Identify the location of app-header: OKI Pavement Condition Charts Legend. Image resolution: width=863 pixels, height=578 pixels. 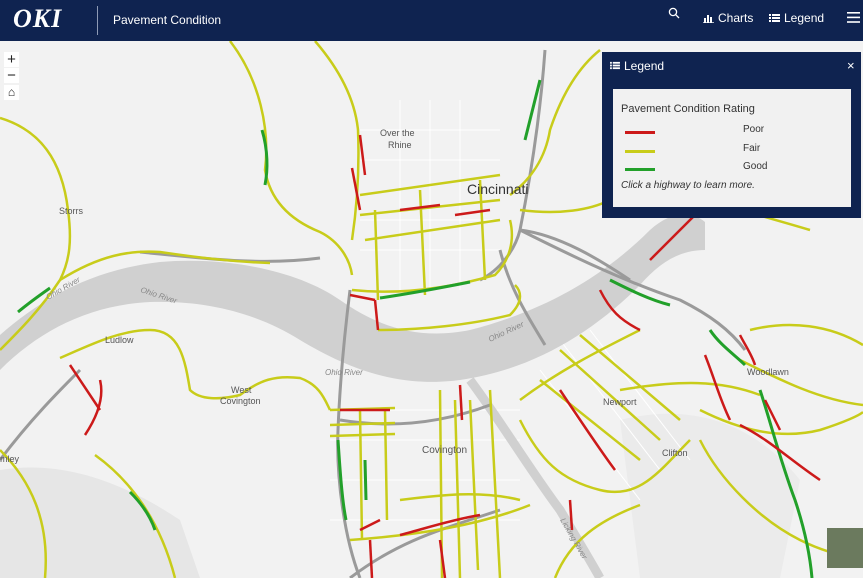
(431, 20).